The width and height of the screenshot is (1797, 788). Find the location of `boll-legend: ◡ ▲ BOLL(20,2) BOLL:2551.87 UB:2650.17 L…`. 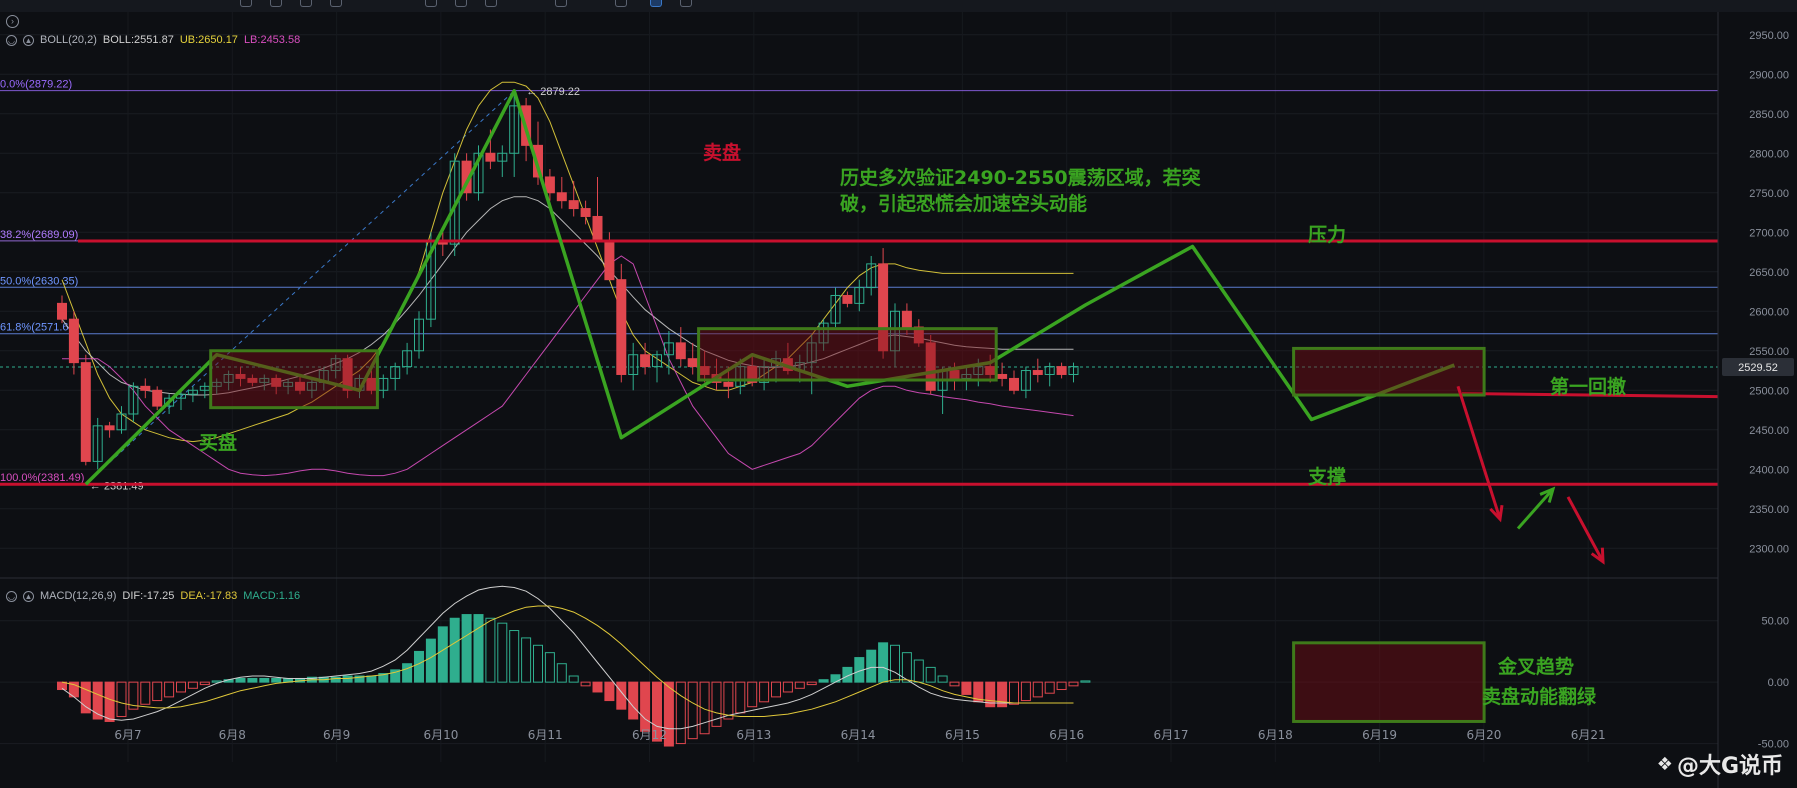

boll-legend: ◡ ▲ BOLL(20,2) BOLL:2551.87 UB:2650.17 L… is located at coordinates (153, 40).